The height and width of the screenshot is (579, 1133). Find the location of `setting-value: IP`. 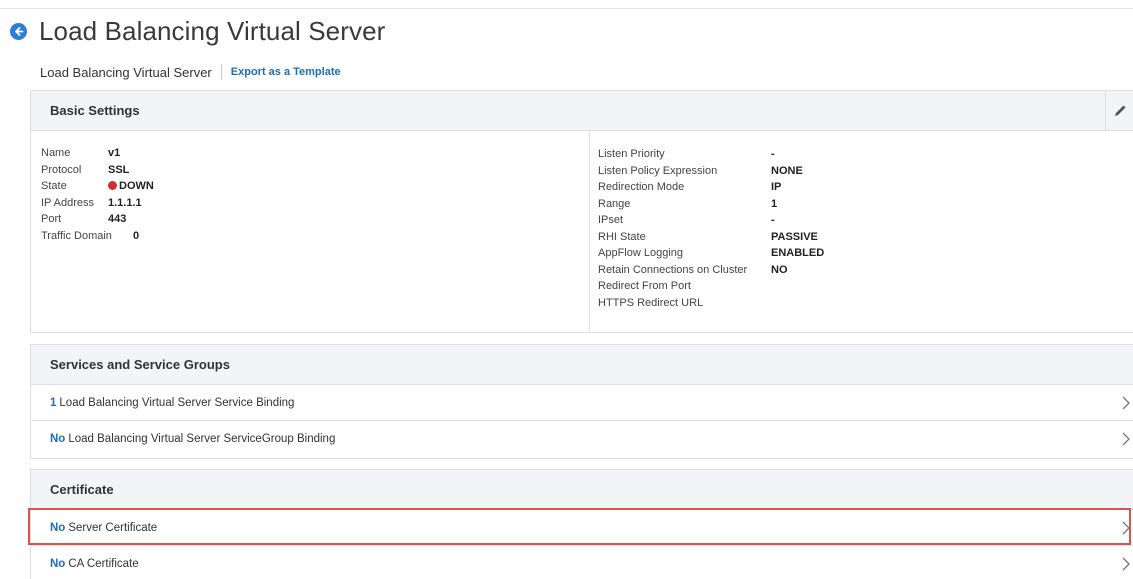

setting-value: IP is located at coordinates (776, 187).